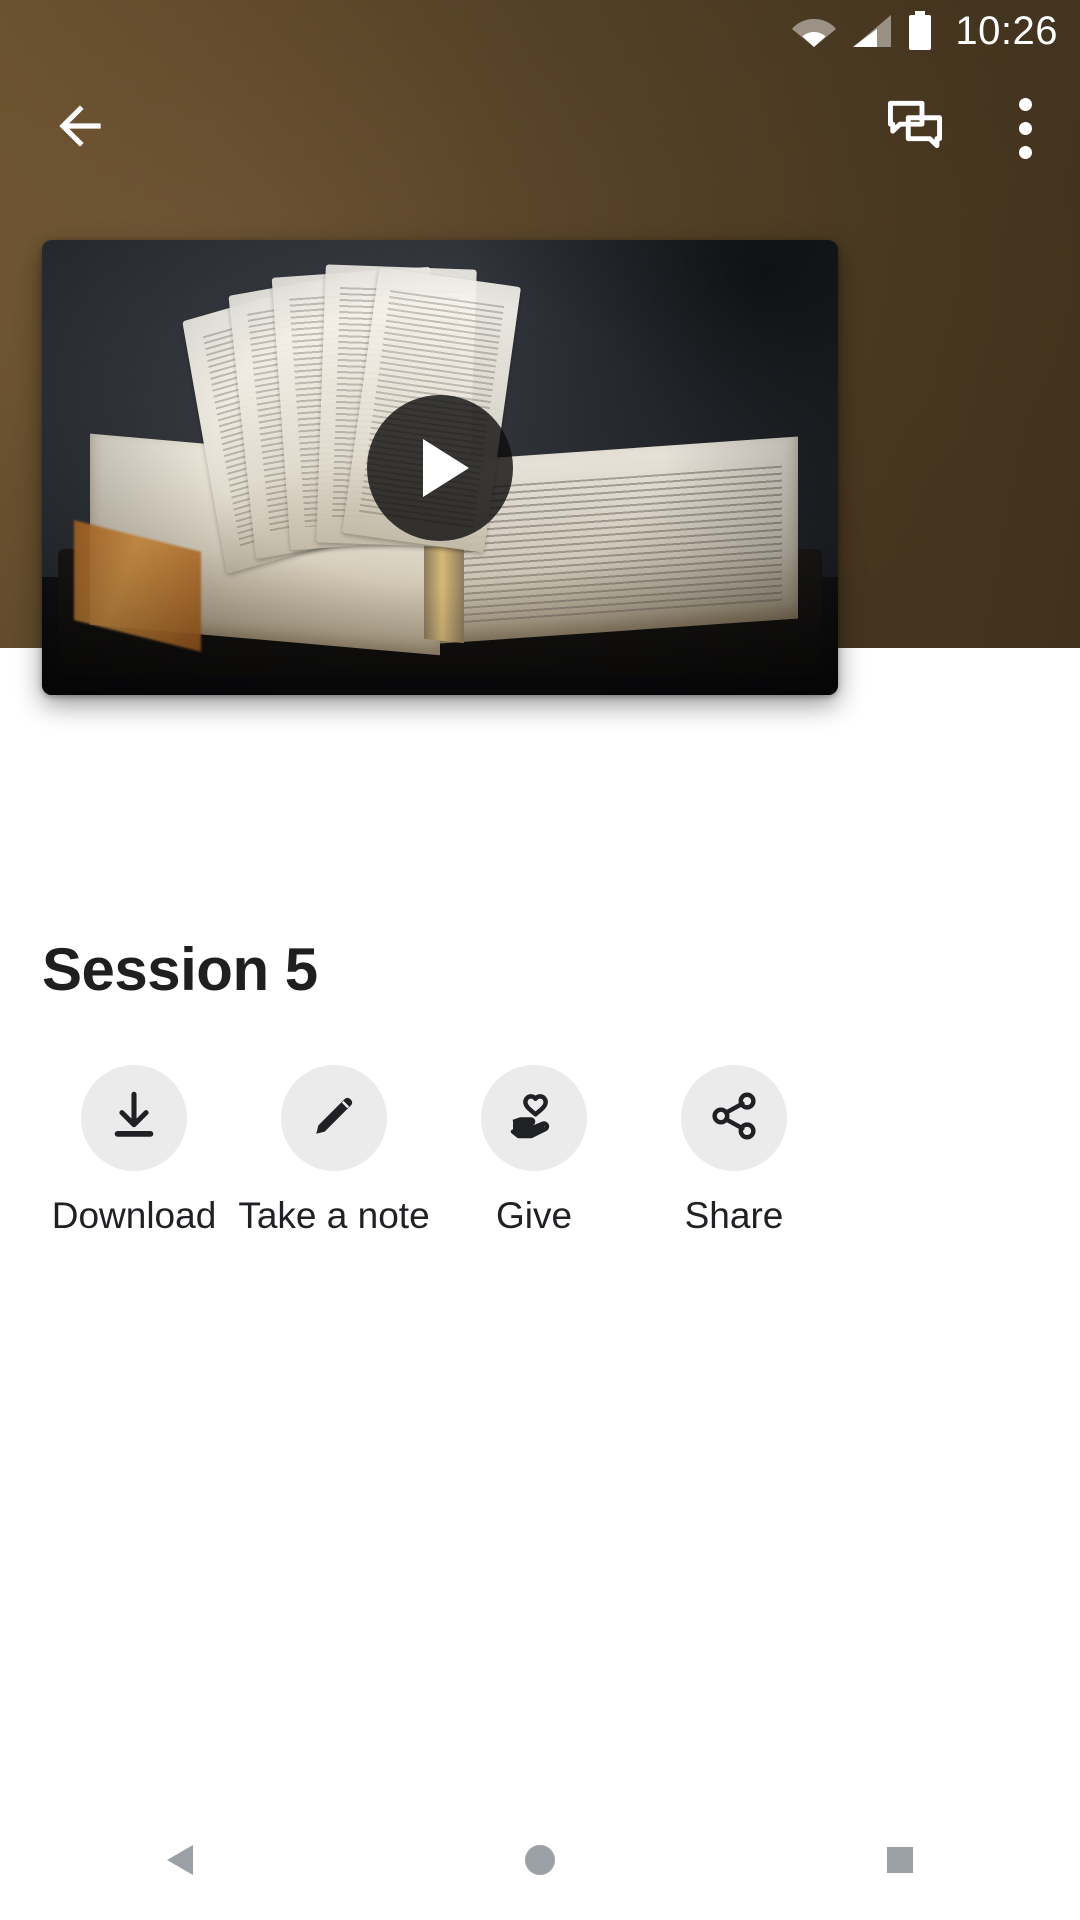 This screenshot has height=1920, width=1080. I want to click on battery-icon, so click(920, 31).